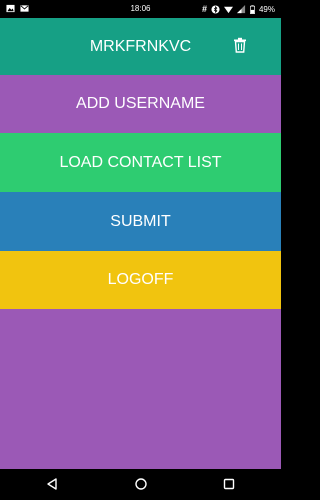  I want to click on hash-icon: #, so click(204, 9).